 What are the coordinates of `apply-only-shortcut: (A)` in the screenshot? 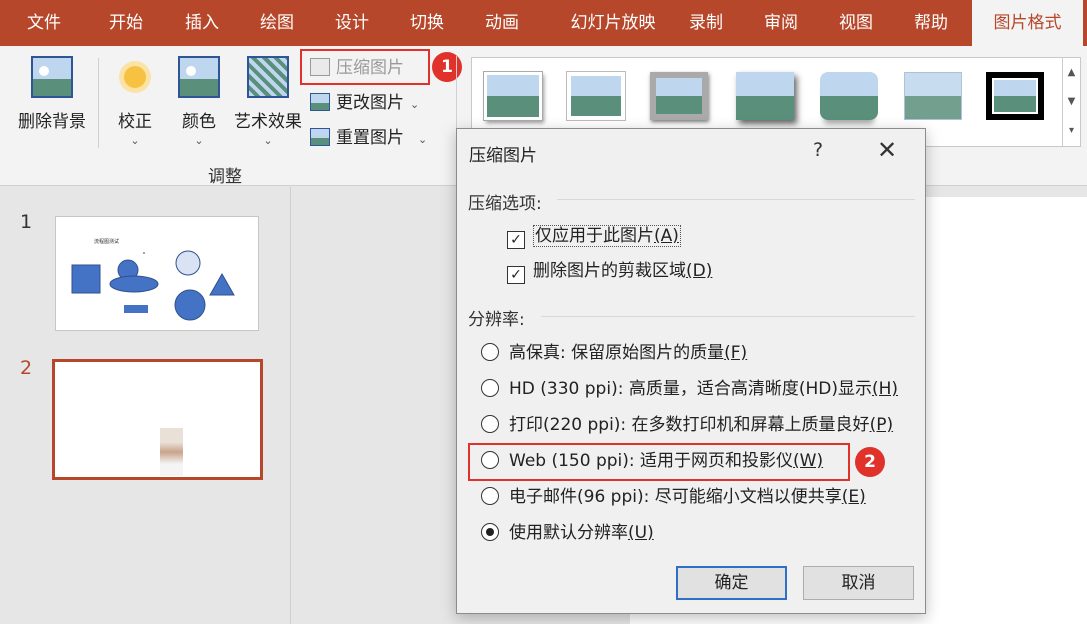 It's located at (666, 236).